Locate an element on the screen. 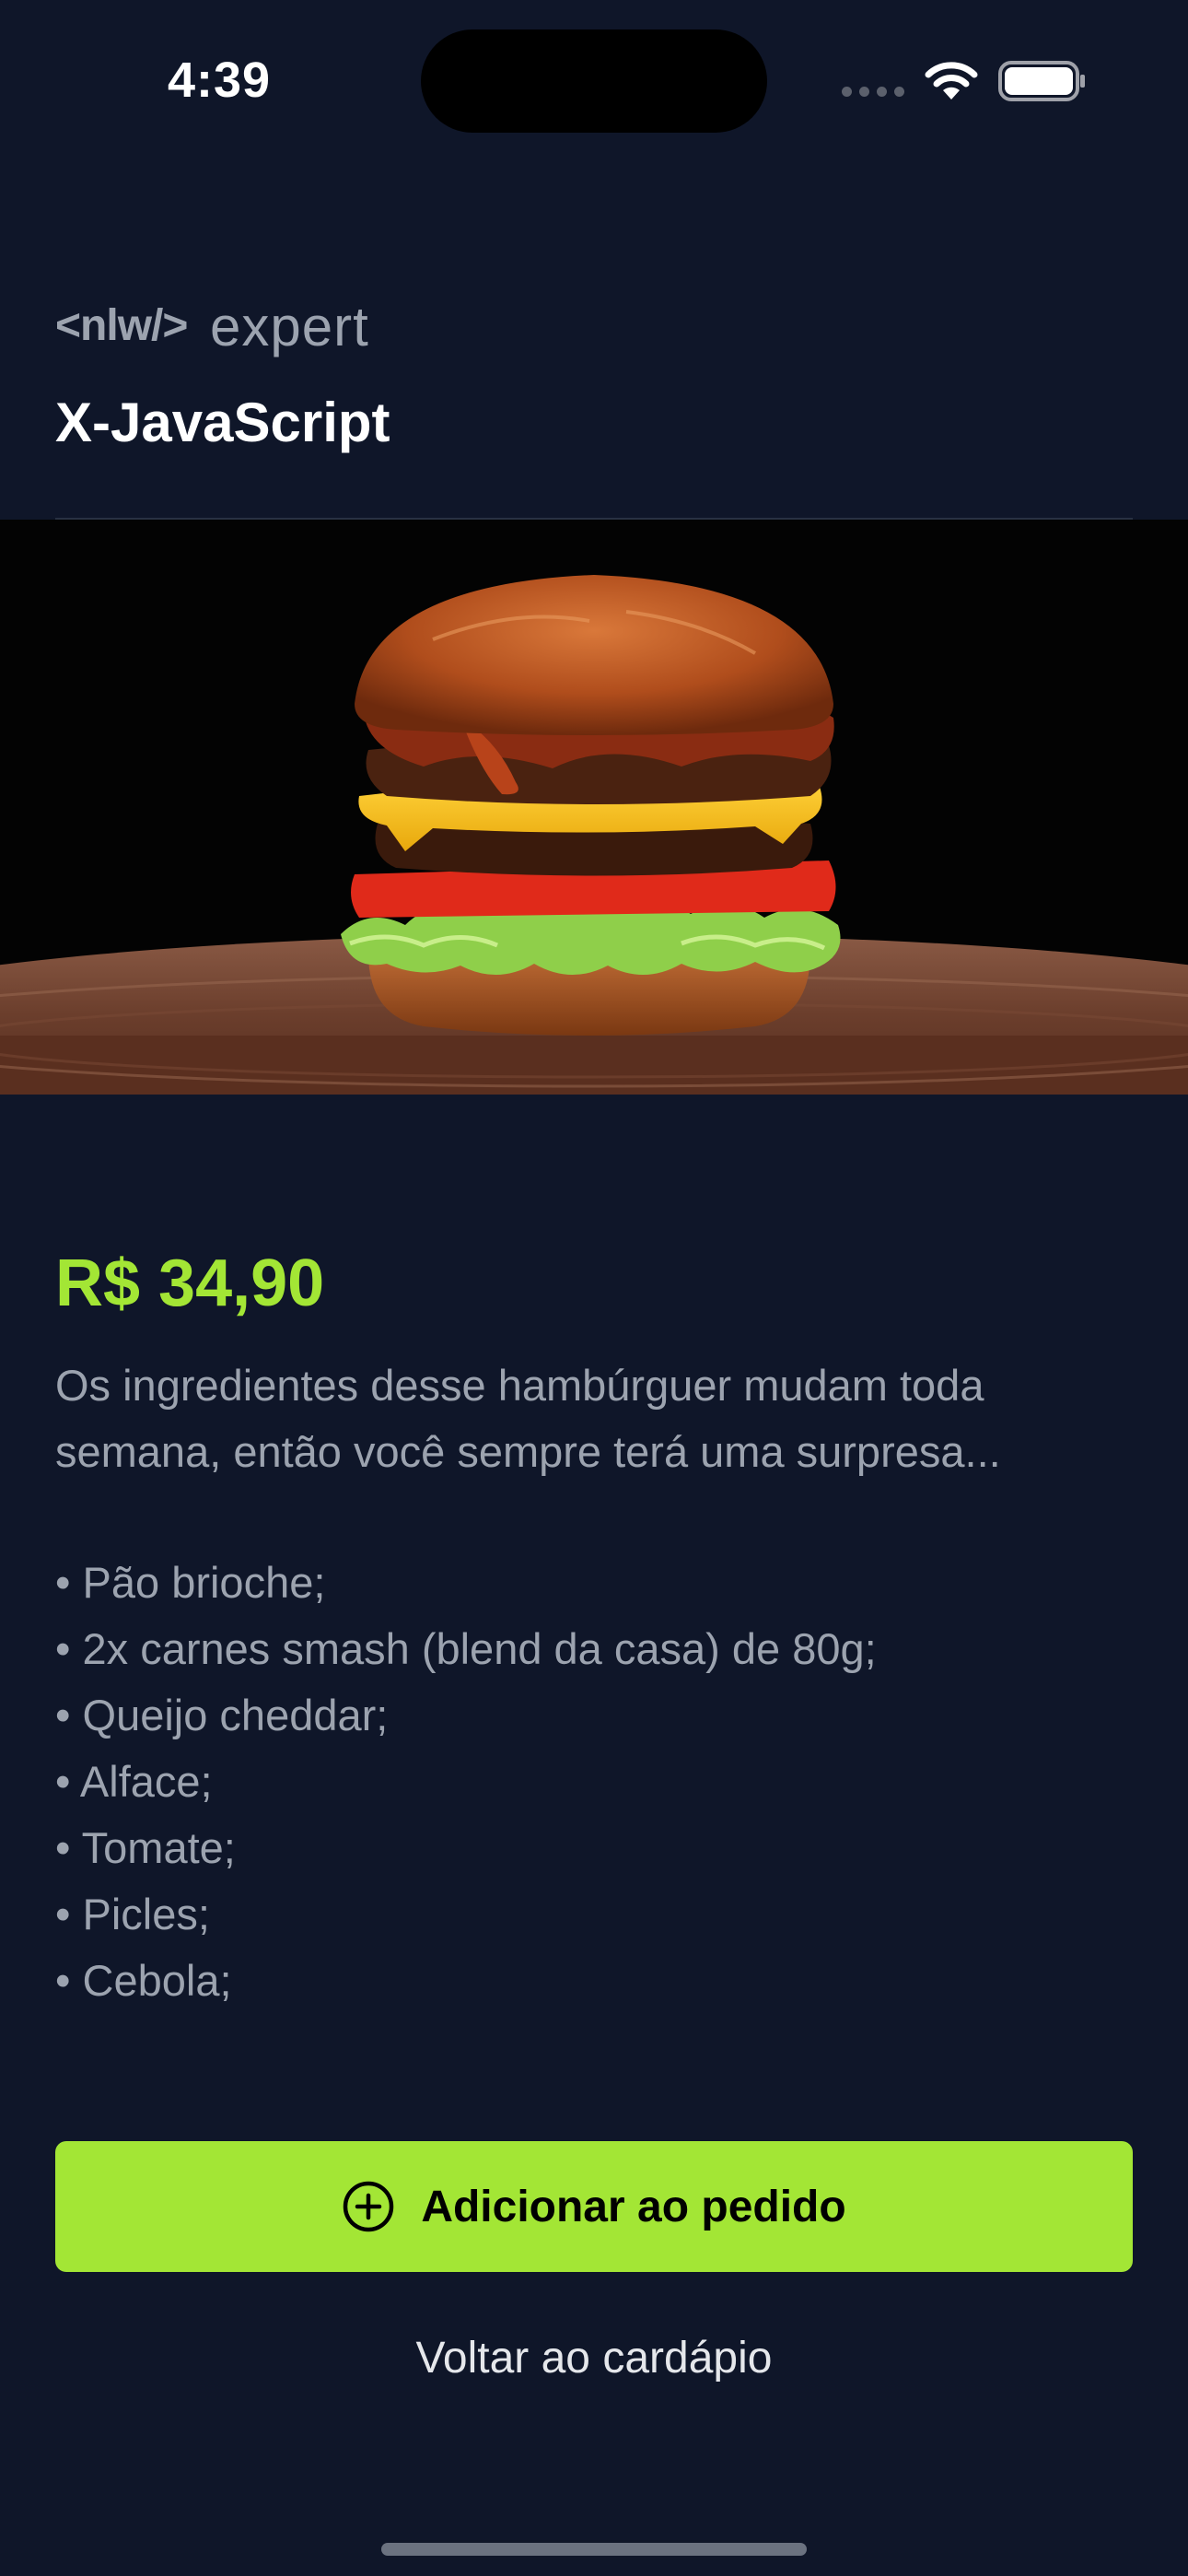  status-time: 4:39 is located at coordinates (220, 80).